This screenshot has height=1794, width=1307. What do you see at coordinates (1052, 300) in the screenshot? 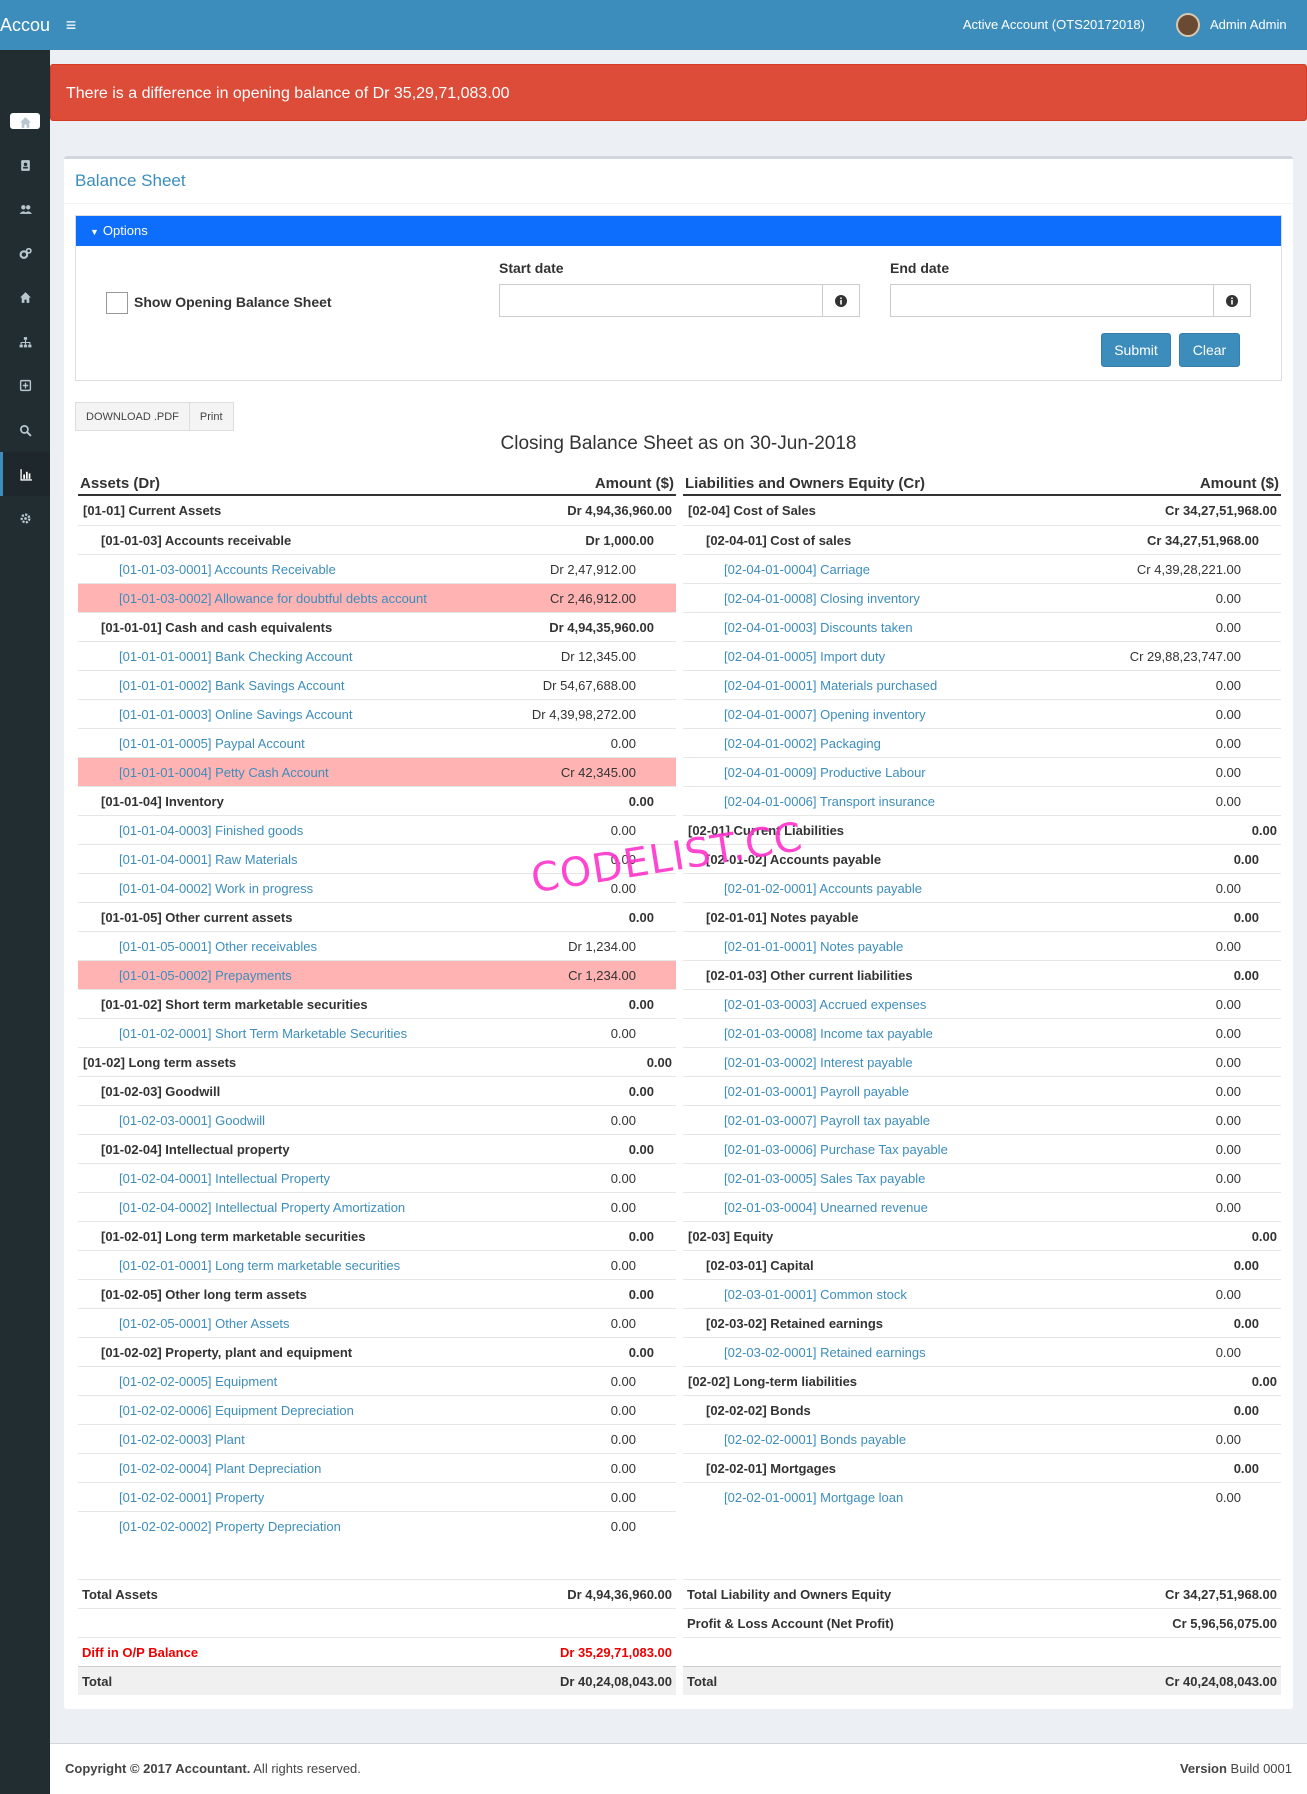
I see `end-date-input` at bounding box center [1052, 300].